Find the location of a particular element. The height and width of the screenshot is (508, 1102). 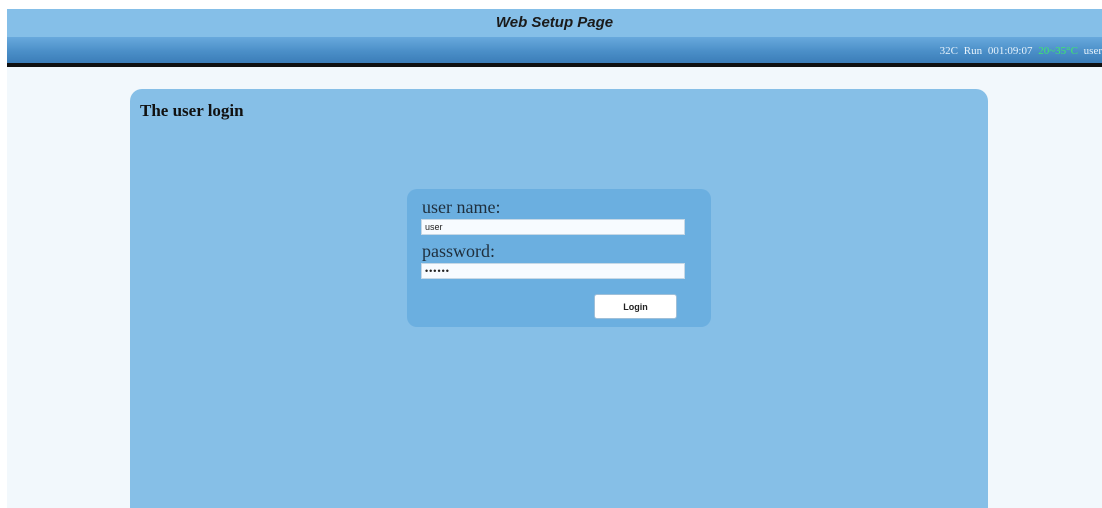

status-run-time: 001:09:07 is located at coordinates (1010, 51).